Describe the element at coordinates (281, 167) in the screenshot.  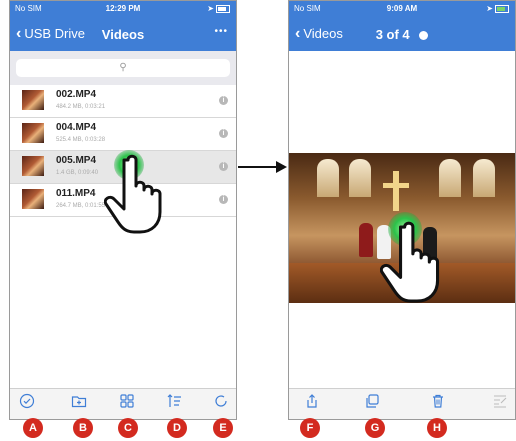
I see `arrow-head-icon` at that location.